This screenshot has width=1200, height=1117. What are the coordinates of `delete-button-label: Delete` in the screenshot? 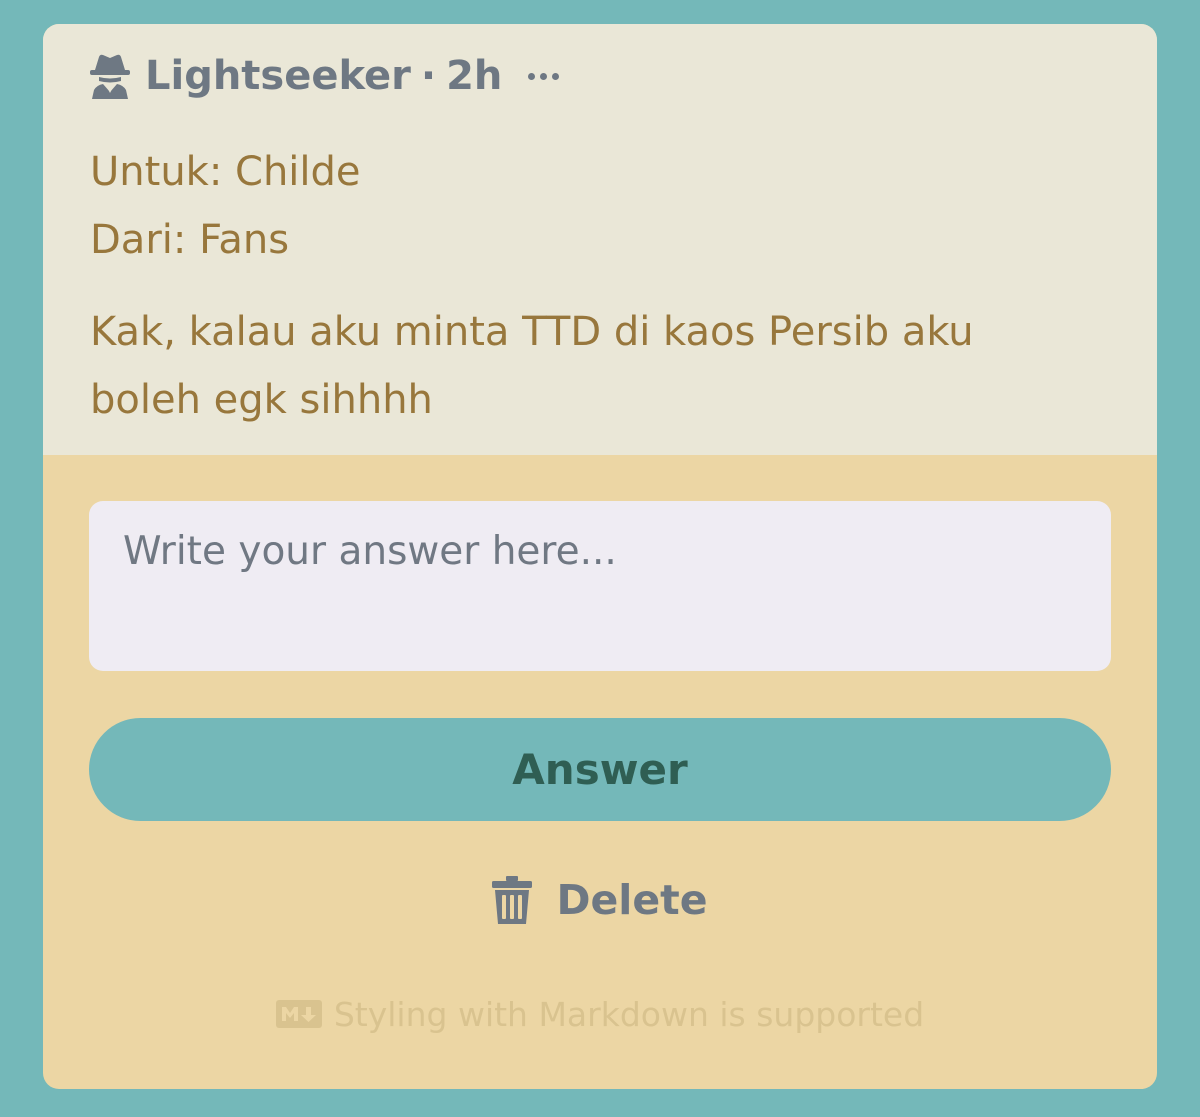 It's located at (632, 900).